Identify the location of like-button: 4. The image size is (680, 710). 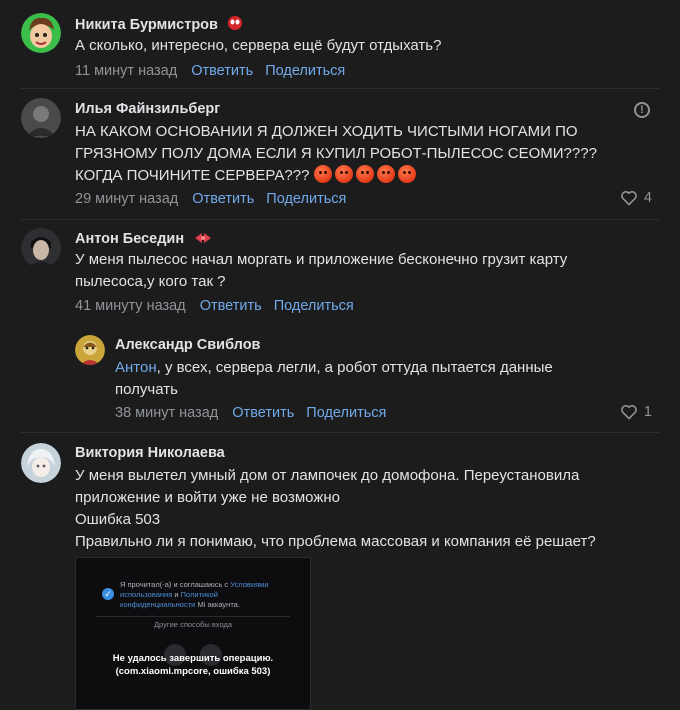
(636, 198).